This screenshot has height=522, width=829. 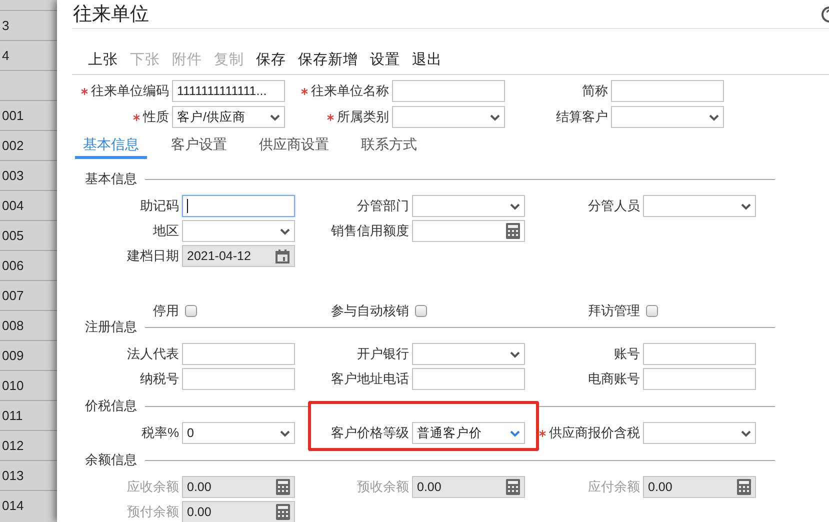 I want to click on list-cell: 010, so click(x=13, y=385).